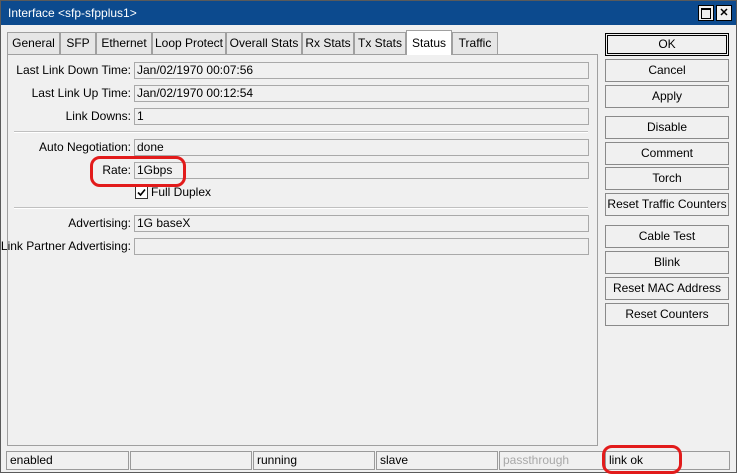 Image resolution: width=737 pixels, height=474 pixels. I want to click on auto-negotiation-label: Auto Negotiation:, so click(84, 147).